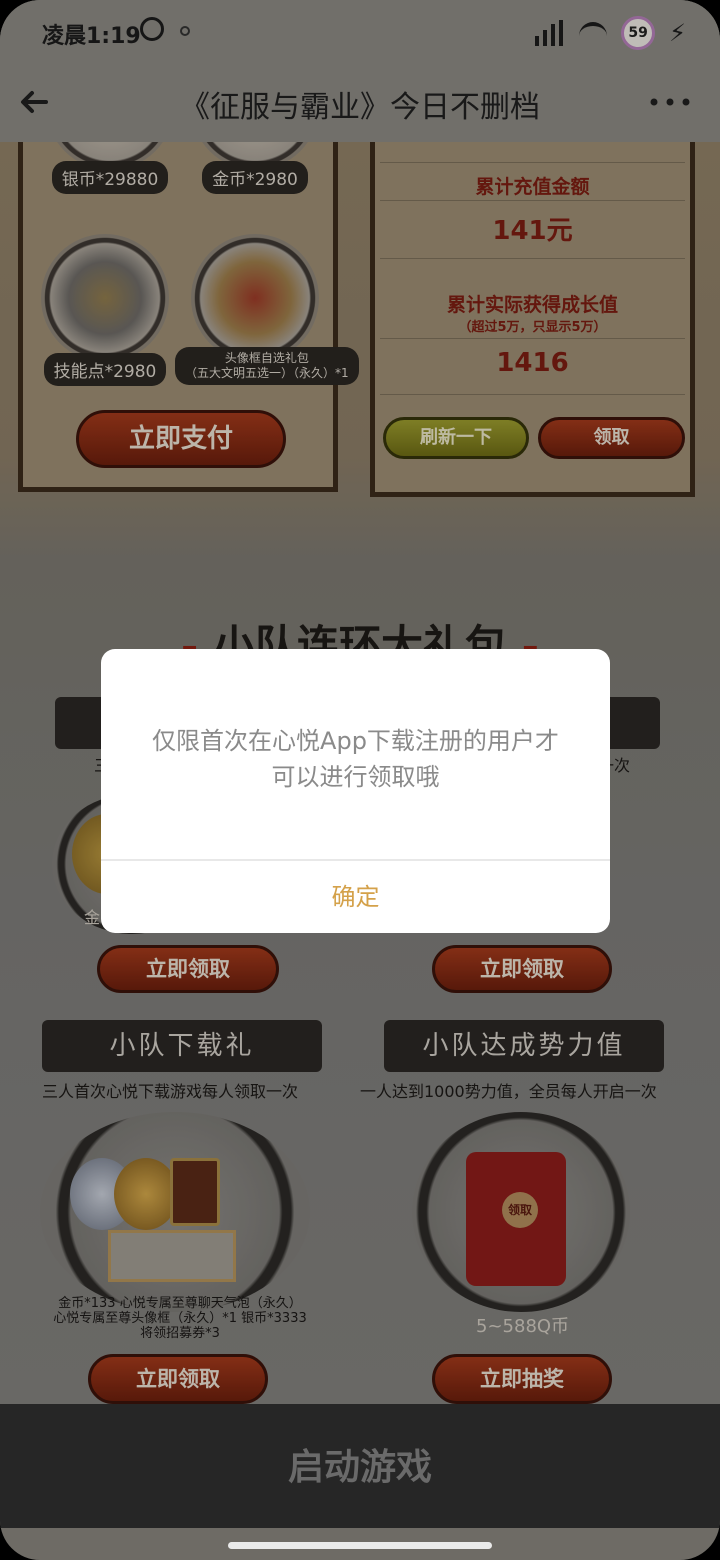 This screenshot has height=1560, width=720. I want to click on home-indicator, so click(360, 1545).